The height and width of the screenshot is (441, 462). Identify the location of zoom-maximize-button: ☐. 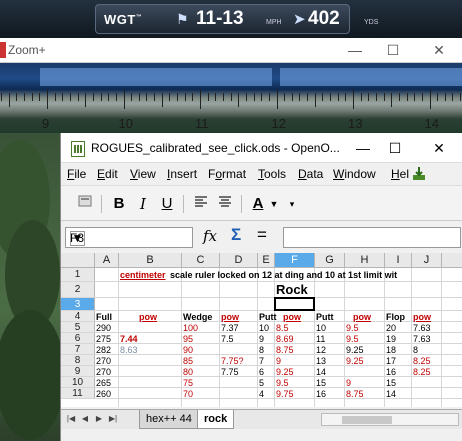
(393, 50).